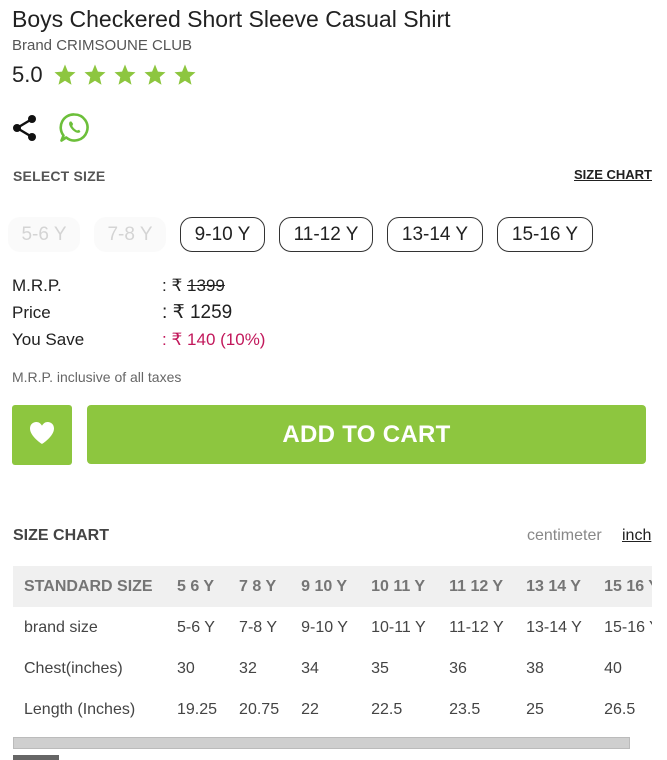 The width and height of the screenshot is (667, 760). Describe the element at coordinates (310, 668) in the screenshot. I see `table-cell: 34` at that location.